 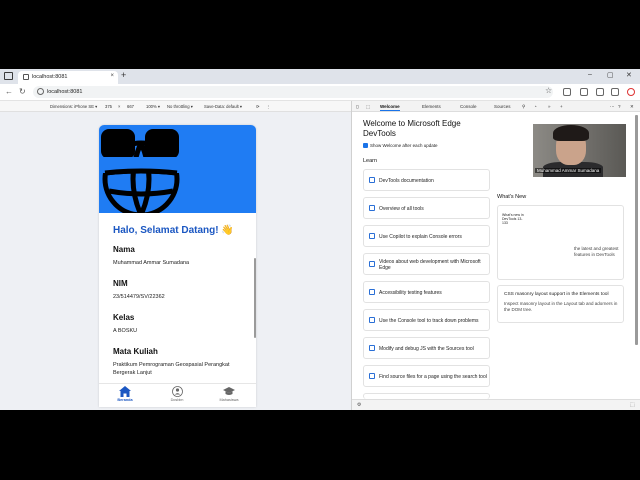 I want to click on nav-item-beranda: Beranda, so click(x=125, y=394).